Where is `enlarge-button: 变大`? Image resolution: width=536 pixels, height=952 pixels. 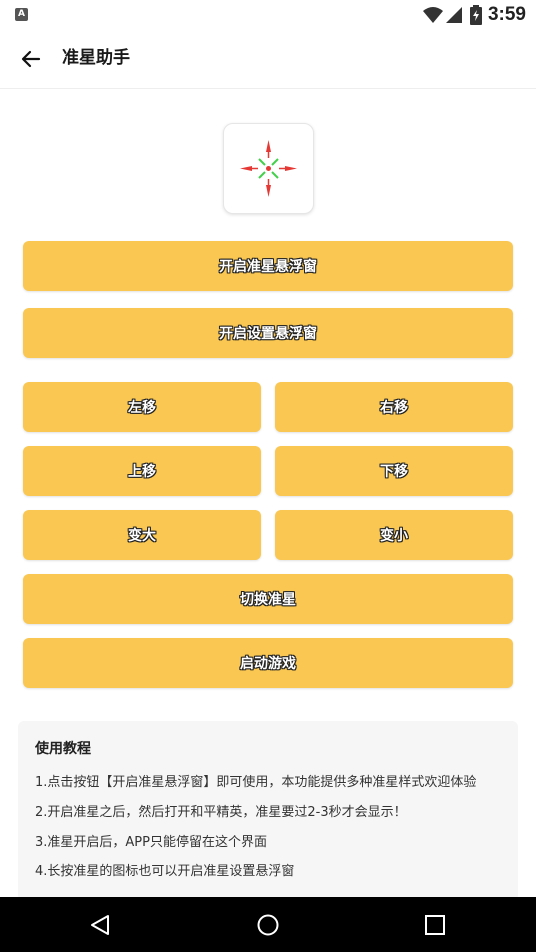 enlarge-button: 变大 is located at coordinates (142, 535).